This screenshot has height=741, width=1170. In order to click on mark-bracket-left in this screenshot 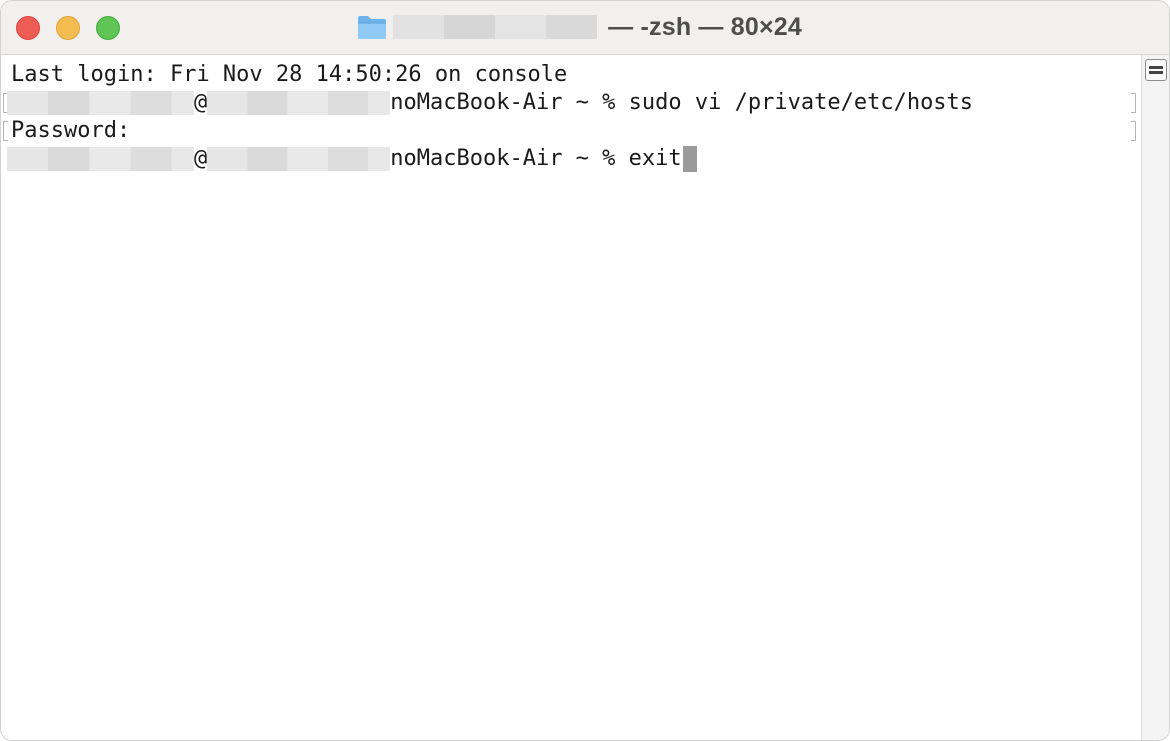, I will do `click(5, 131)`.